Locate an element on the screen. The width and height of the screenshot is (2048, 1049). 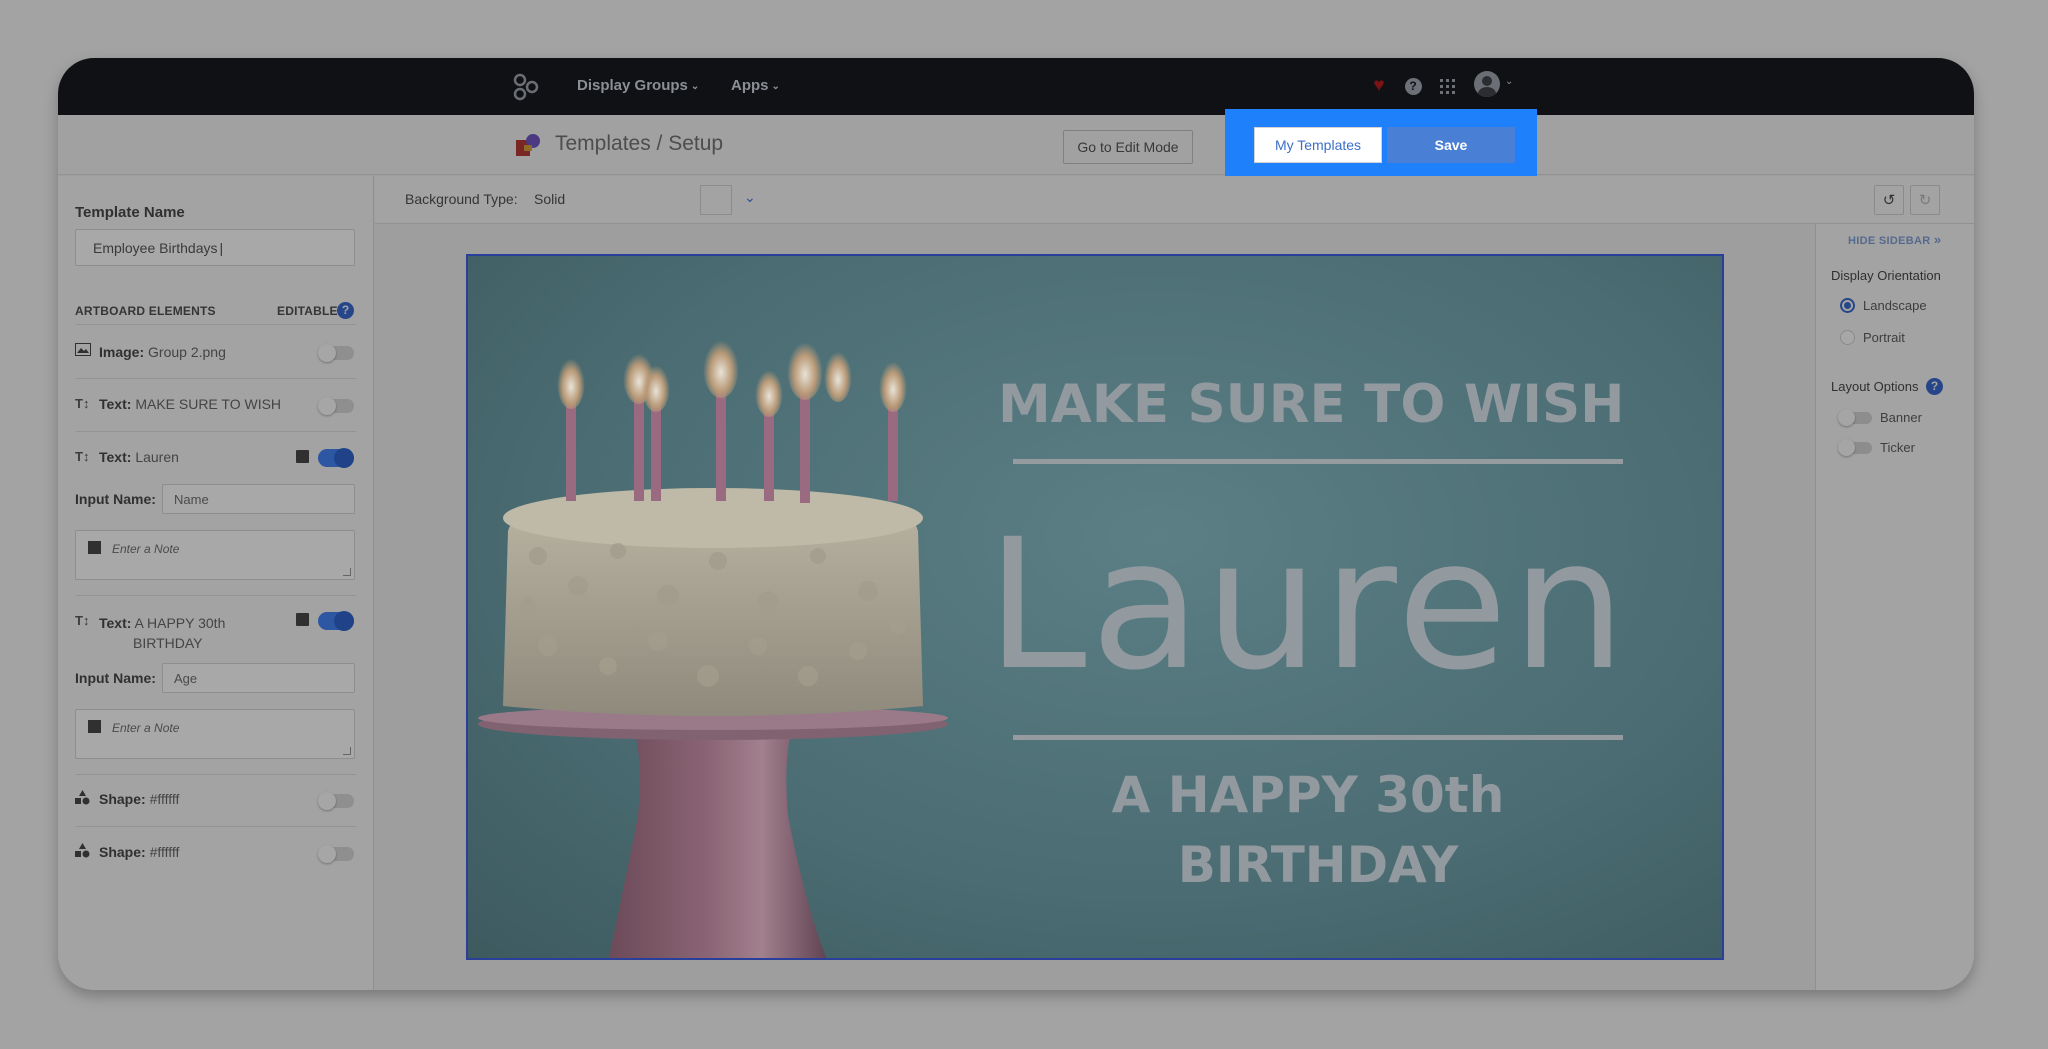
apps-grid-icon is located at coordinates (1447, 86).